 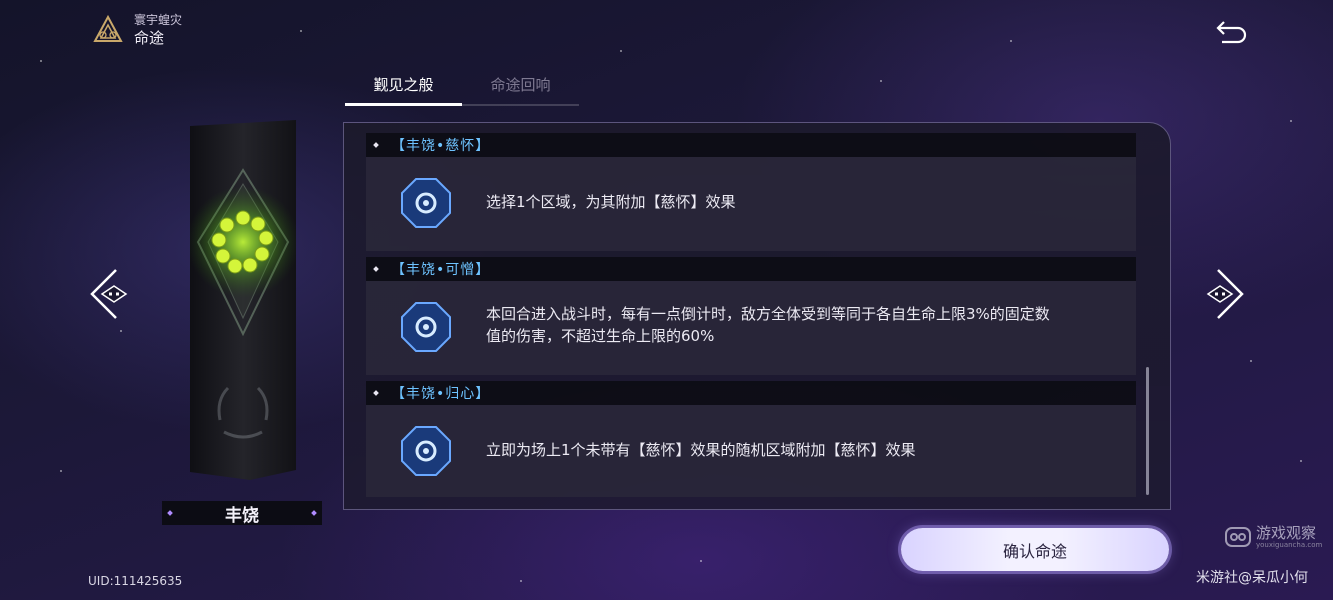 I want to click on entry-body: 选择1个区域，为其附加【慈怀】效果, so click(x=751, y=204).